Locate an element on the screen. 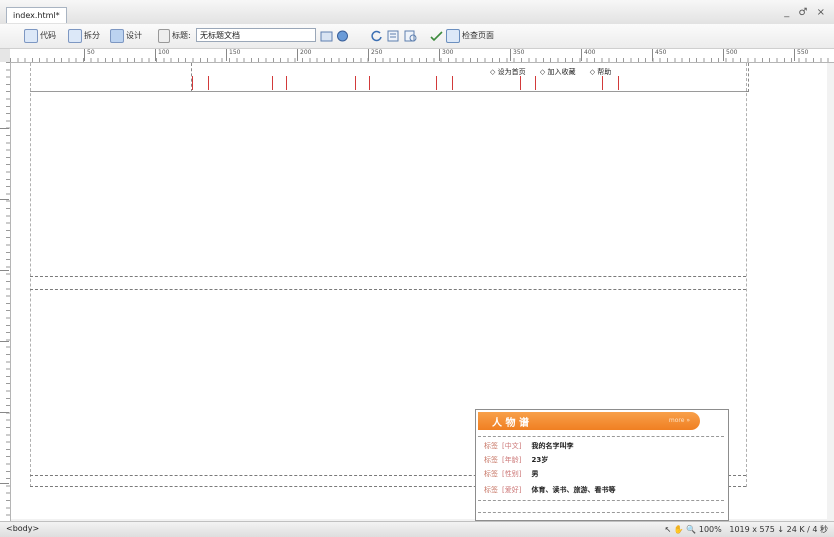  list-item: 标签 [年龄] 23岁 is located at coordinates (516, 460).